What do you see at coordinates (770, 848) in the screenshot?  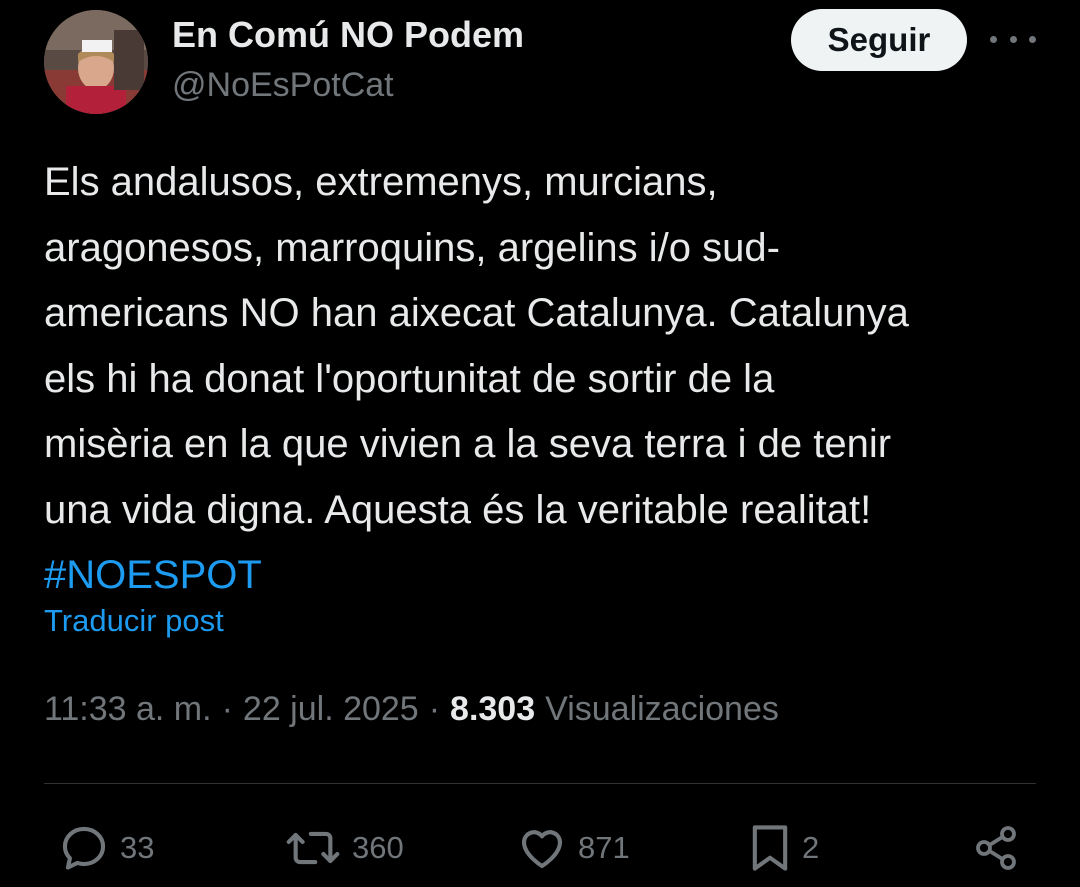 I see `bookmark-icon` at bounding box center [770, 848].